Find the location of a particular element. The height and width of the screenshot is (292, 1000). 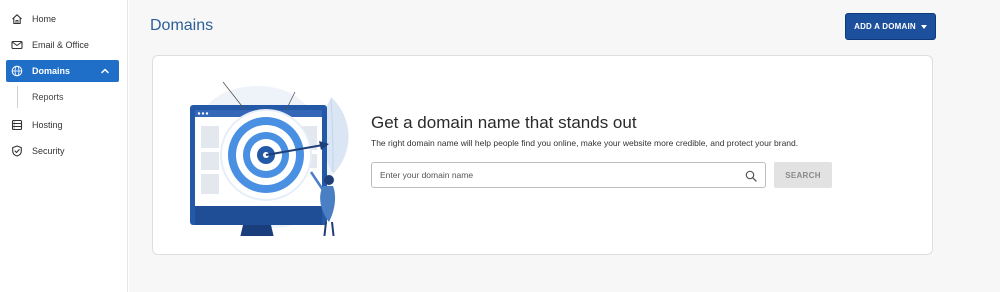

sidebar-item-label: Email & Office is located at coordinates (60, 45).